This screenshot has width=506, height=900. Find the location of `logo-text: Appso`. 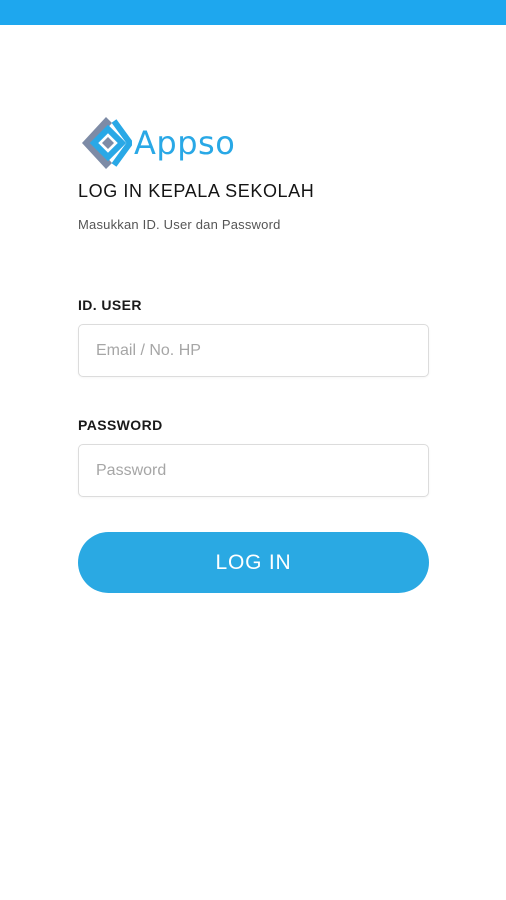

logo-text: Appso is located at coordinates (185, 143).